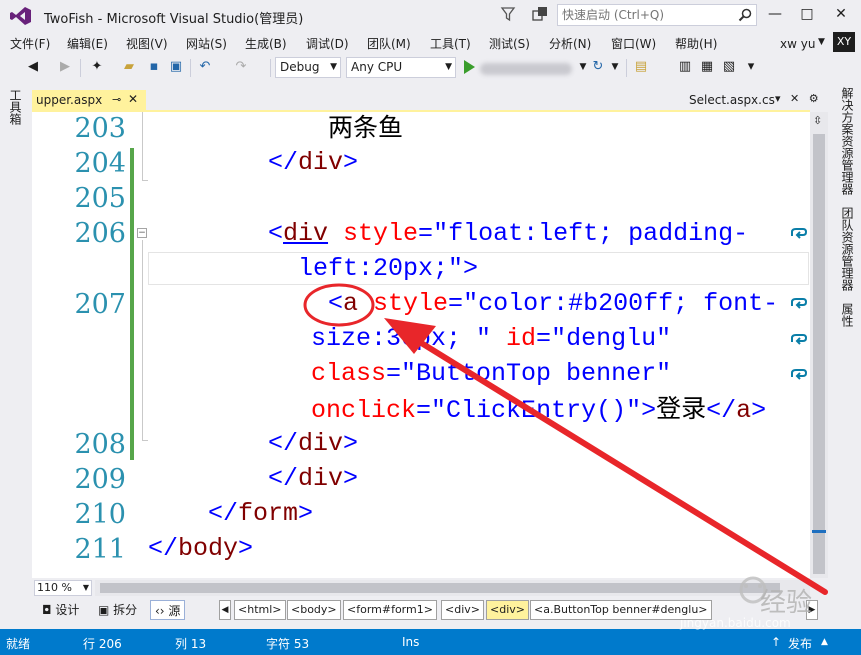 The height and width of the screenshot is (655, 861). I want to click on tab-label: upper.aspx, so click(69, 100).